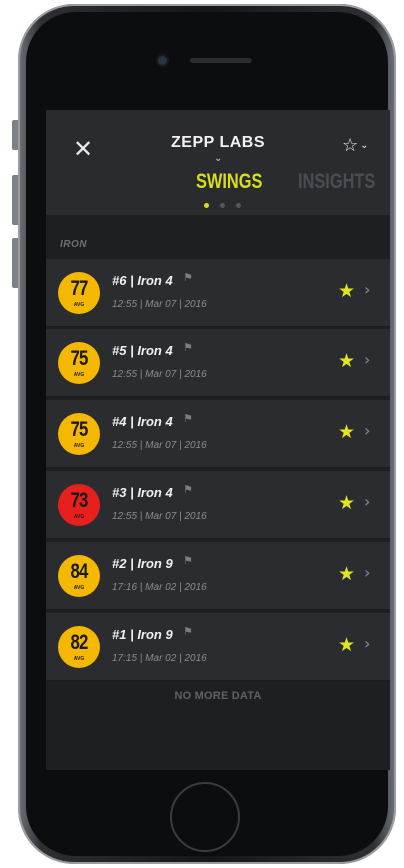 The width and height of the screenshot is (404, 868). What do you see at coordinates (350, 145) in the screenshot?
I see `star-outline-icon: ☆` at bounding box center [350, 145].